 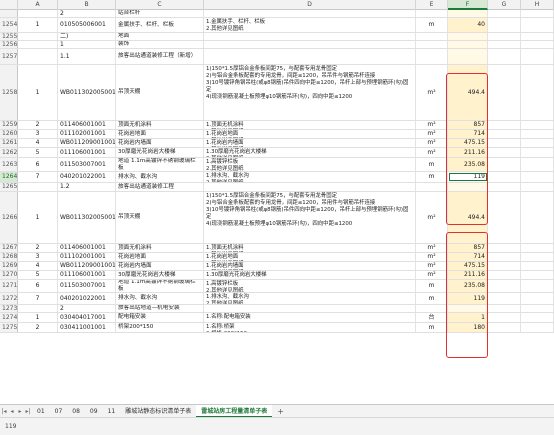 I want to click on cell-f, so click(x=468, y=36).